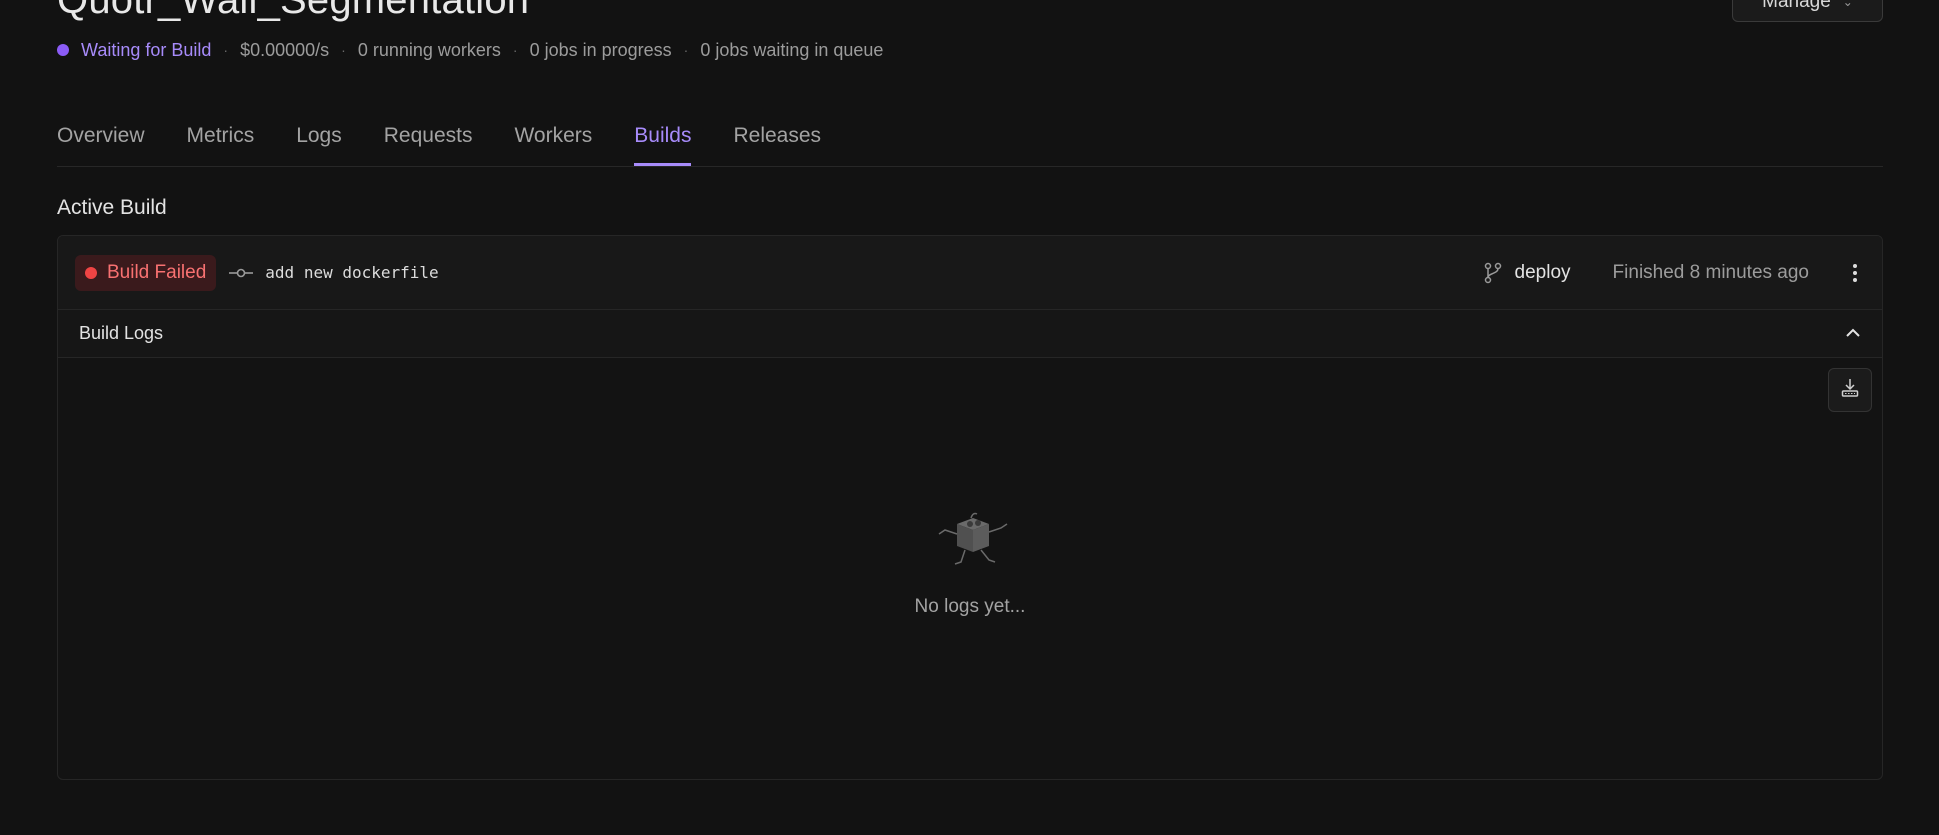 The image size is (1939, 835). Describe the element at coordinates (221, 142) in the screenshot. I see `tab-metrics: Metrics` at that location.